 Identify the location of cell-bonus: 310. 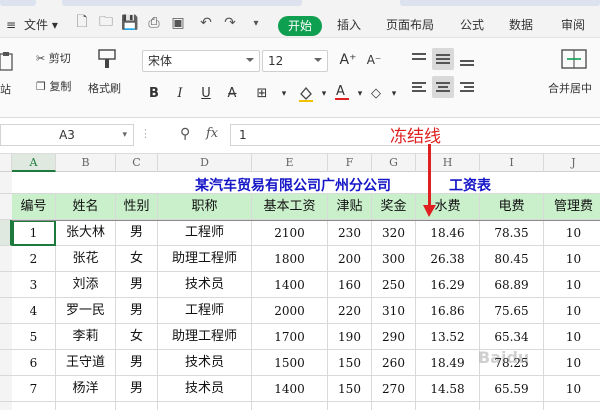
(394, 311).